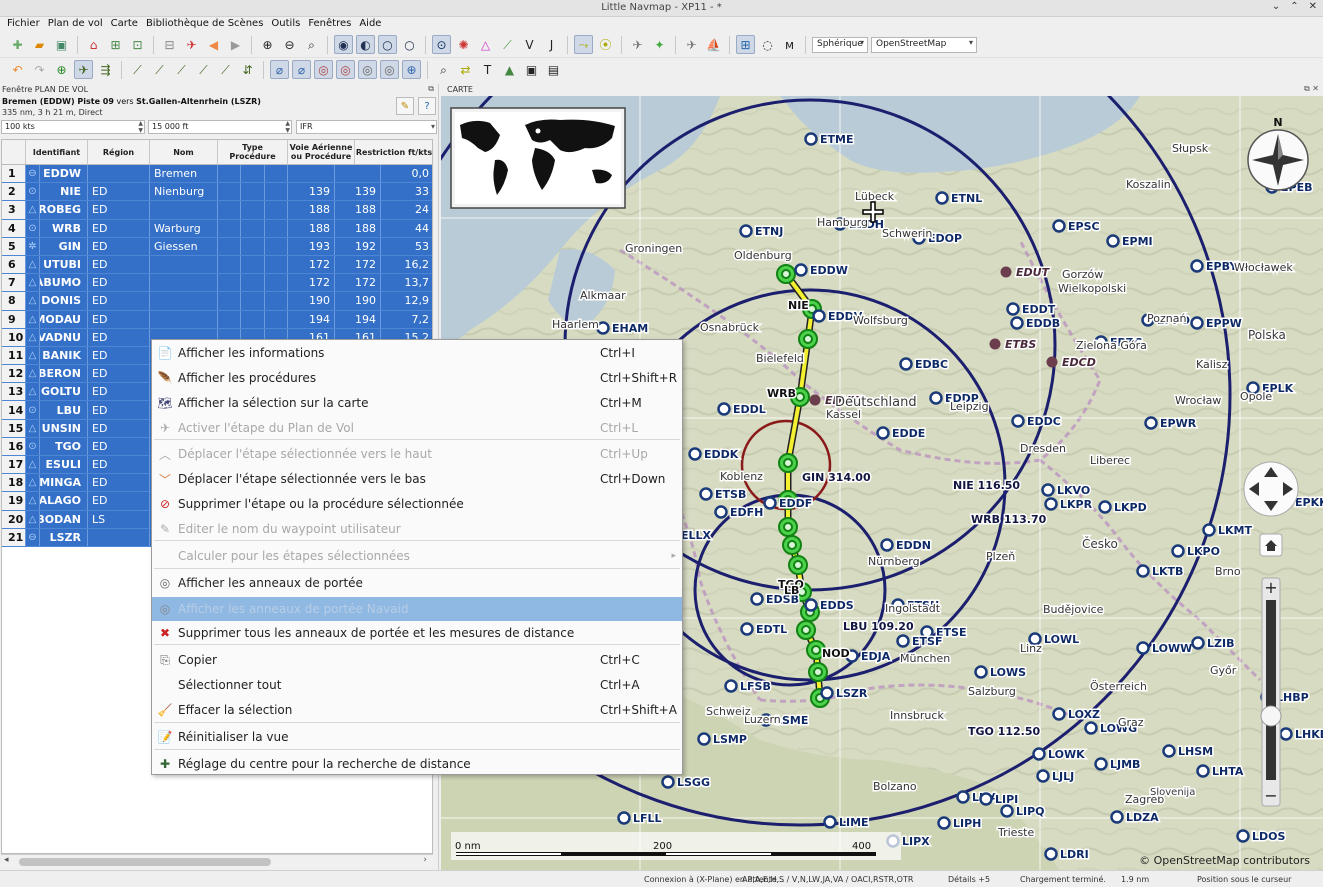  Describe the element at coordinates (769, 232) in the screenshot. I see `airport-label: ETNJ` at that location.